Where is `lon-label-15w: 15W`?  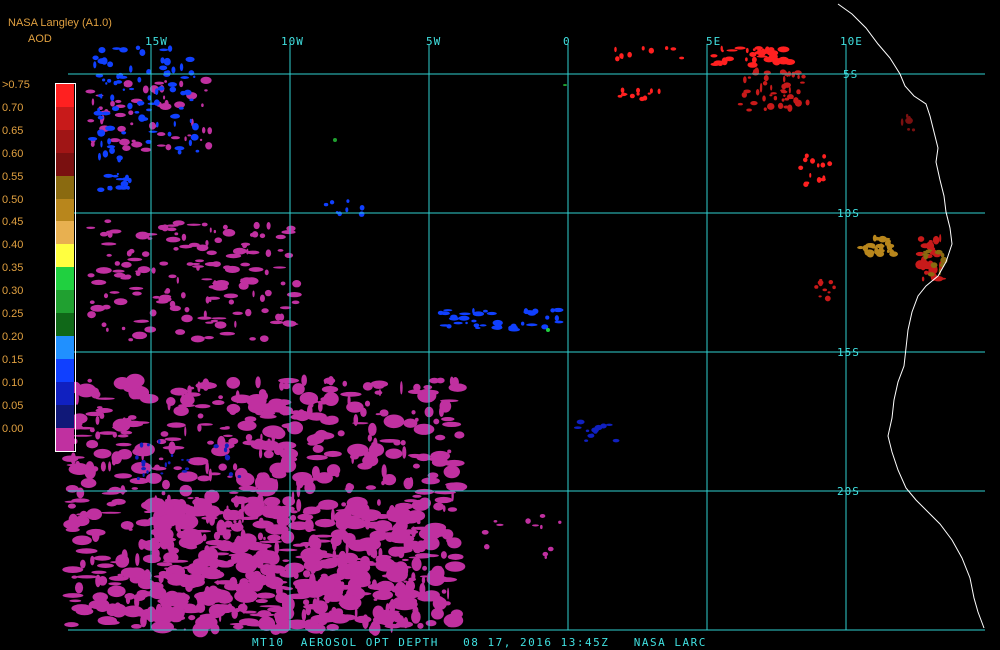 lon-label-15w: 15W is located at coordinates (156, 41).